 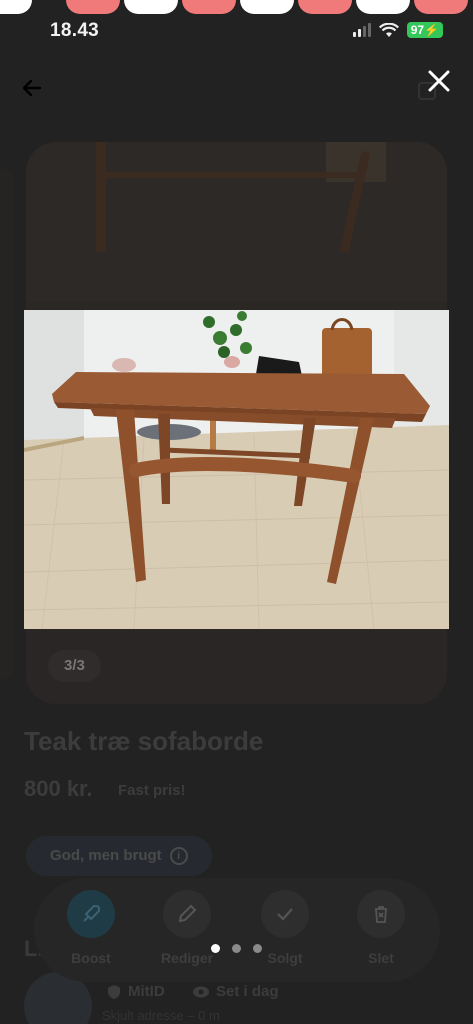 I want to click on image-pager, so click(x=236, y=948).